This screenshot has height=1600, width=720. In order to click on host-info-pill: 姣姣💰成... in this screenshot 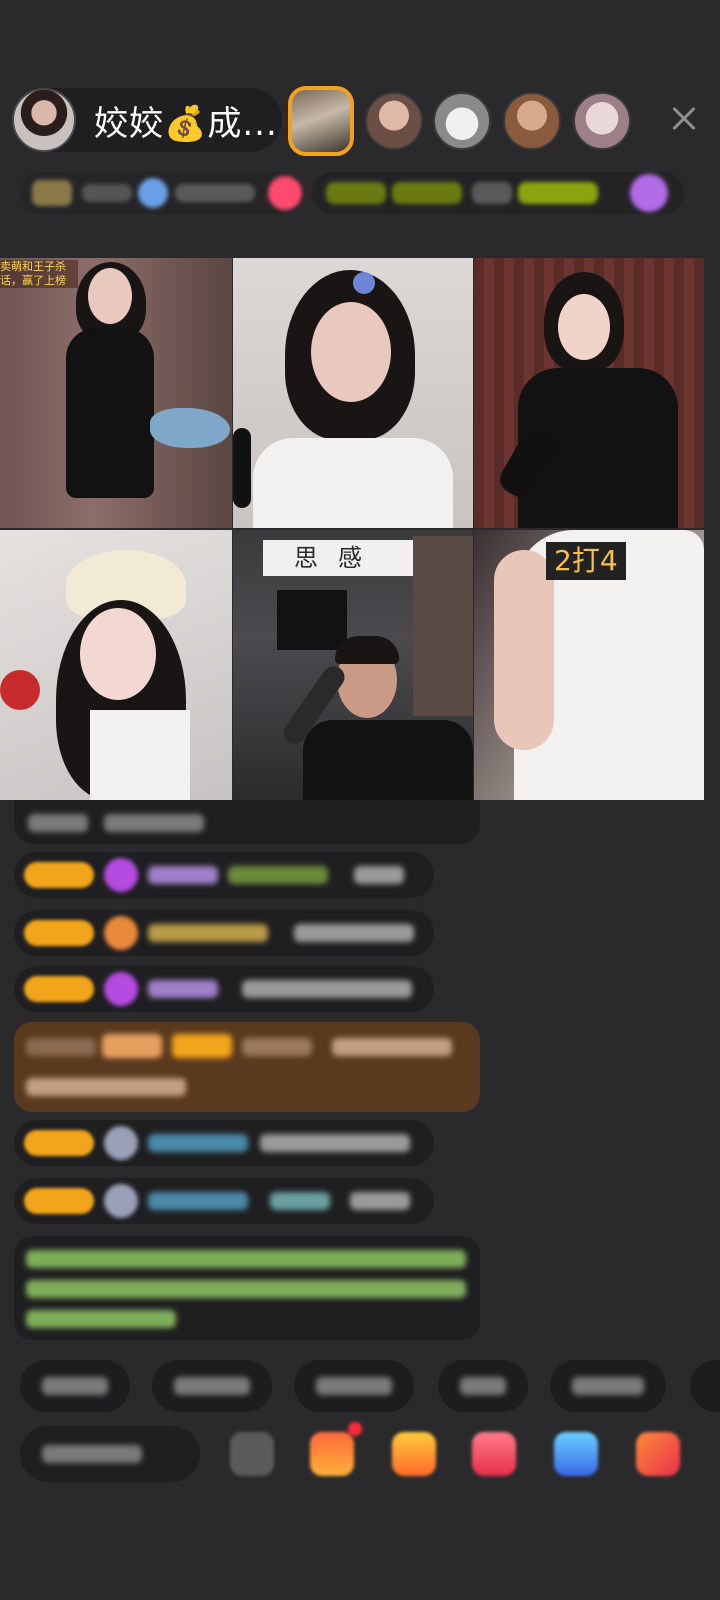, I will do `click(147, 120)`.